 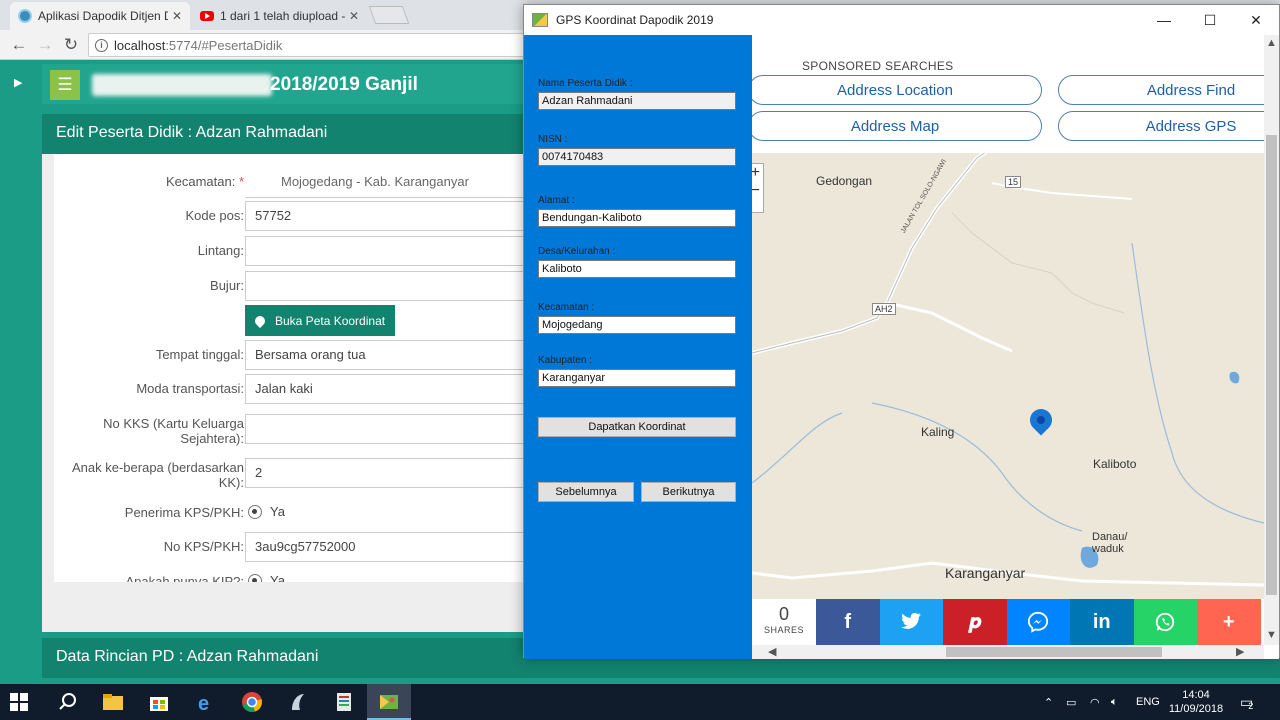 What do you see at coordinates (1196, 695) in the screenshot?
I see `clock-time: 14:04` at bounding box center [1196, 695].